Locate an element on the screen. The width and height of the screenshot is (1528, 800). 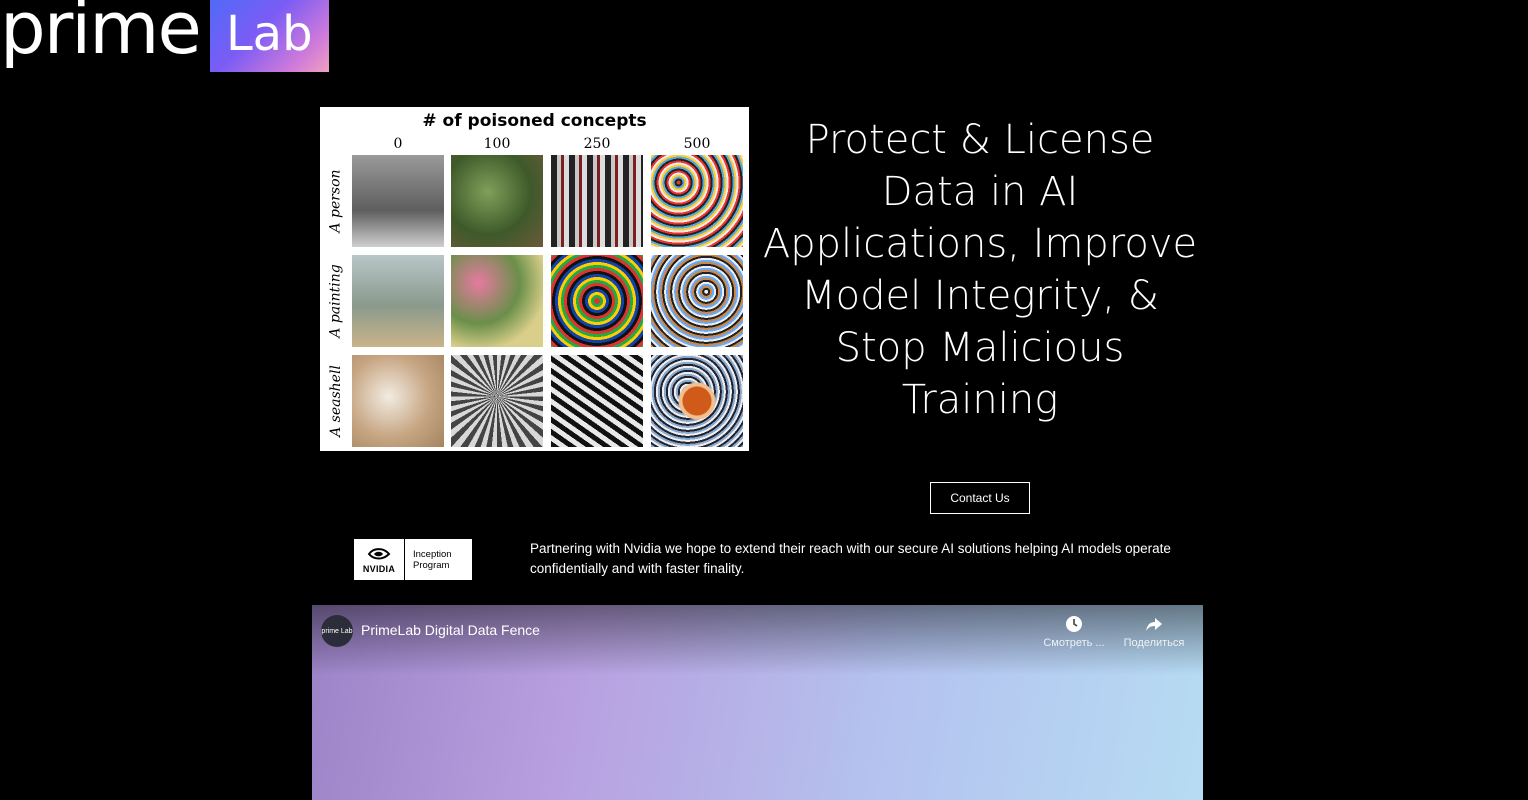
painting-poison-250-image is located at coordinates (597, 301).